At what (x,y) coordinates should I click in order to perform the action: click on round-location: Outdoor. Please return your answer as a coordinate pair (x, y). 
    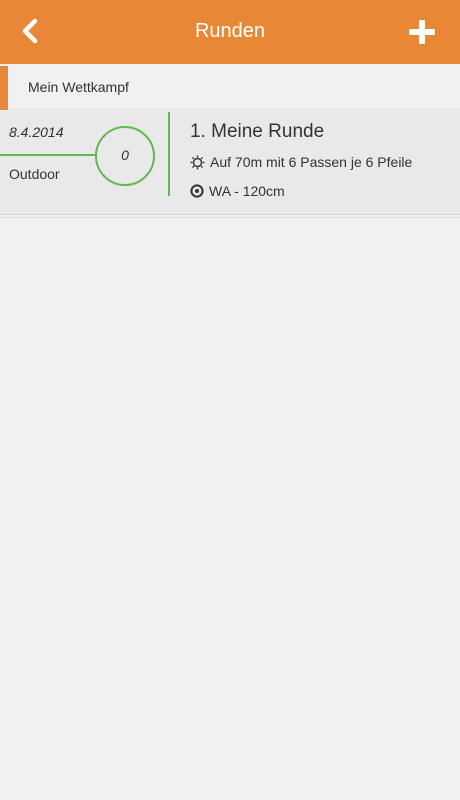
    Looking at the image, I should click on (34, 174).